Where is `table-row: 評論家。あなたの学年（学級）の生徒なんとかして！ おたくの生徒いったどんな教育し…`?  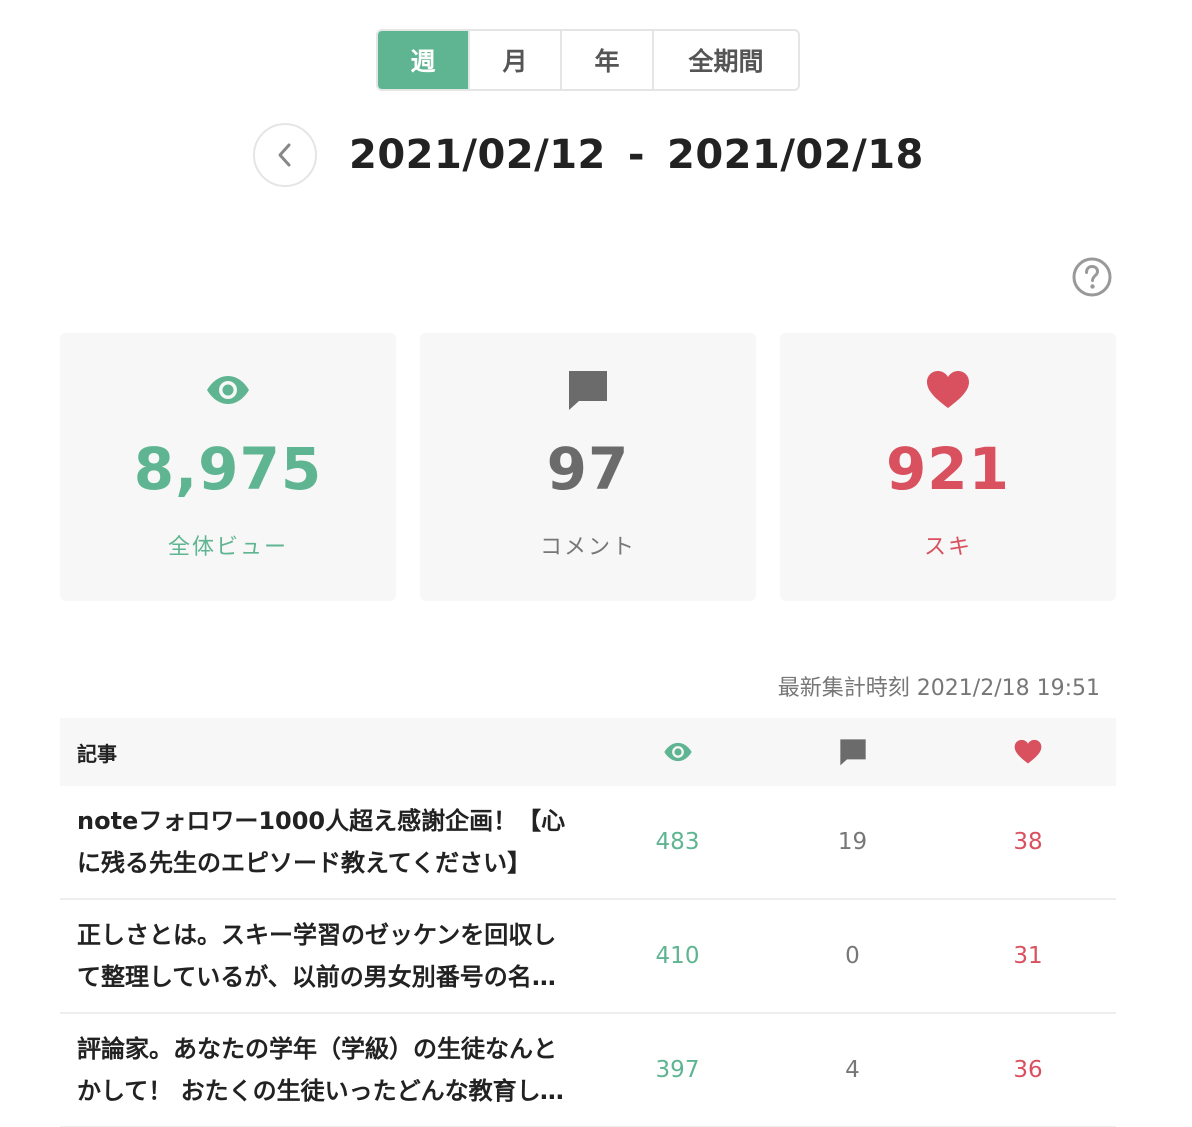
table-row: 評論家。あなたの学年（学級）の生徒なんとかして！ おたくの生徒いったどんな教育し… is located at coordinates (588, 1070).